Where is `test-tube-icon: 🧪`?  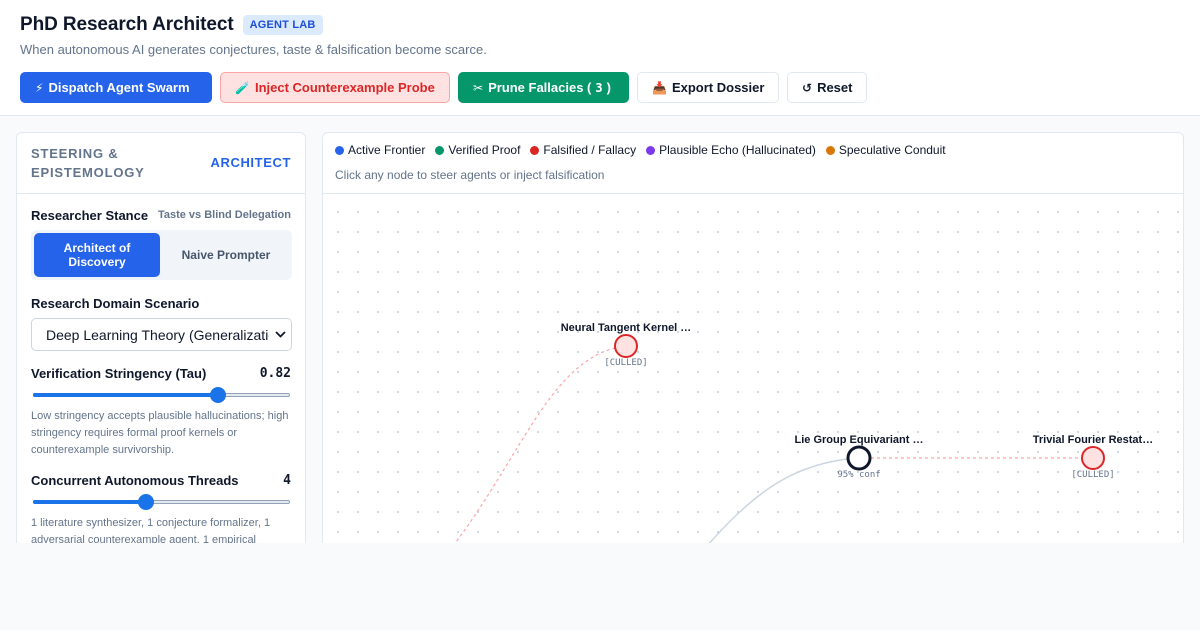
test-tube-icon: 🧪 is located at coordinates (242, 87).